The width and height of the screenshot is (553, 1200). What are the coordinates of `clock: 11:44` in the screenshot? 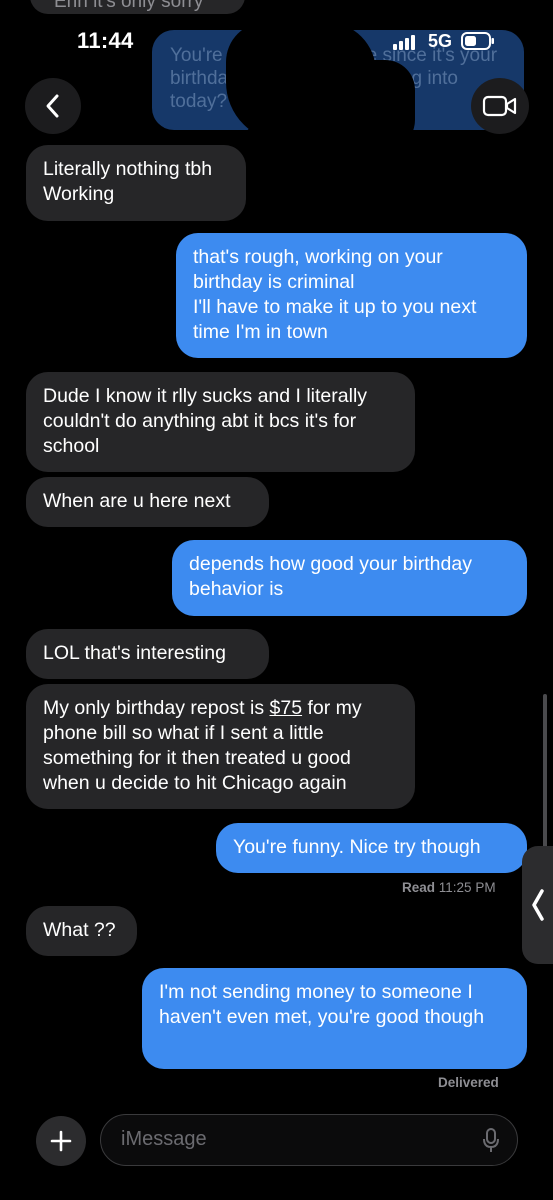 It's located at (105, 40).